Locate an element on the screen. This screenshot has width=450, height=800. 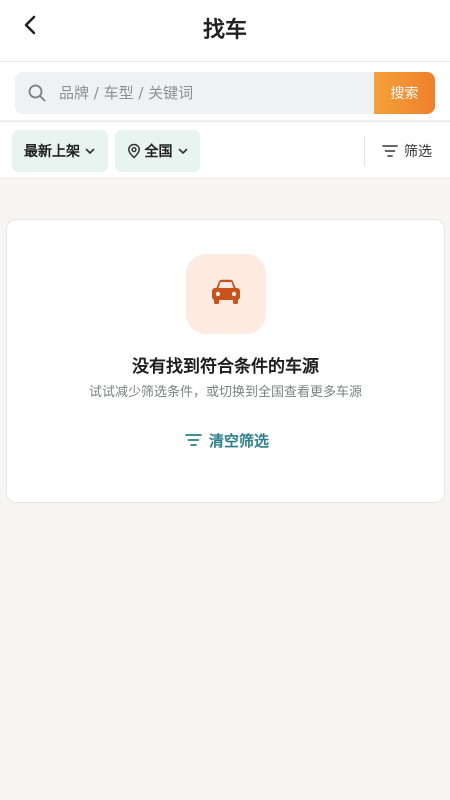
search-section: 搜索 is located at coordinates (225, 91).